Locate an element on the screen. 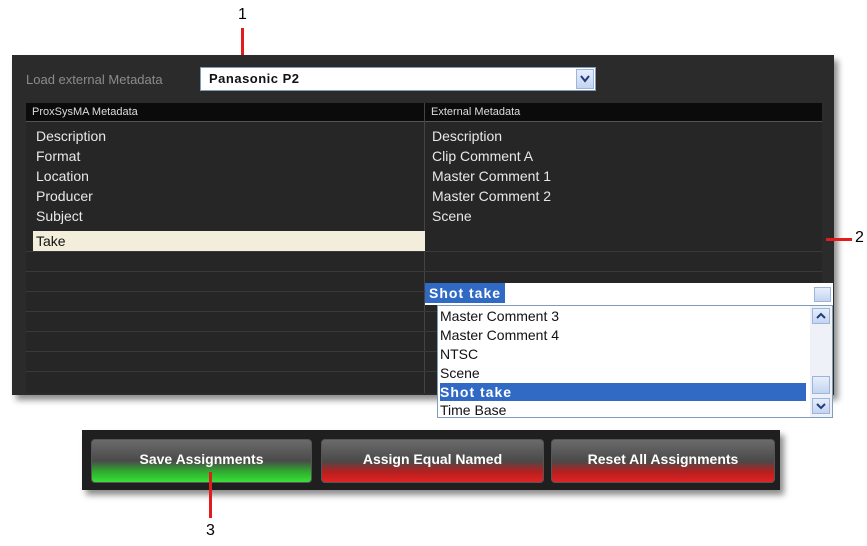 This screenshot has width=867, height=546. table-cell-proxsysma: Location is located at coordinates (62, 176).